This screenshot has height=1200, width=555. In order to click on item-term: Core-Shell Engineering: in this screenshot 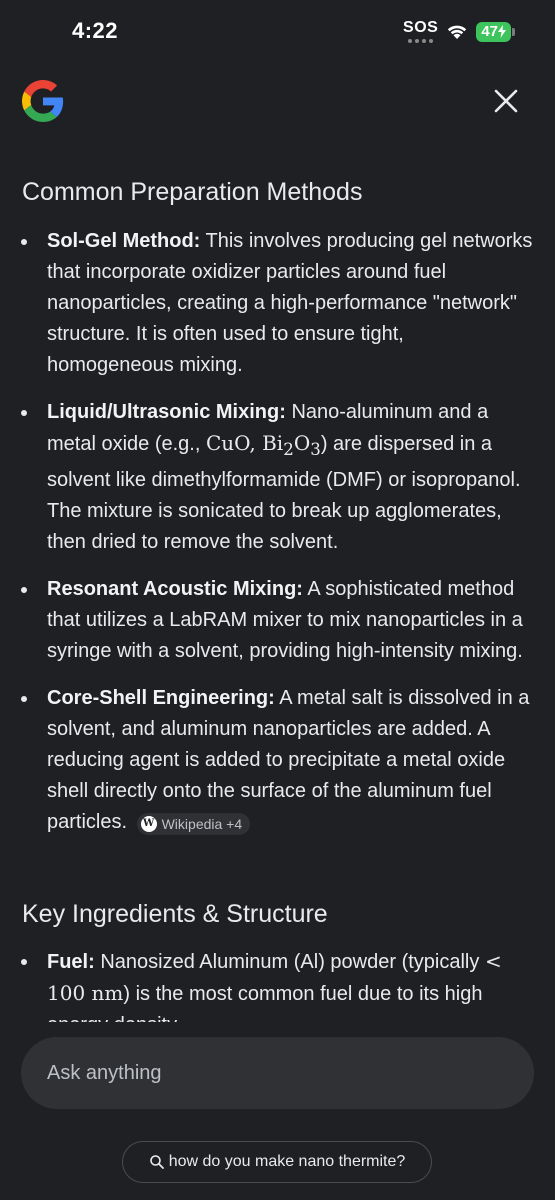, I will do `click(161, 698)`.